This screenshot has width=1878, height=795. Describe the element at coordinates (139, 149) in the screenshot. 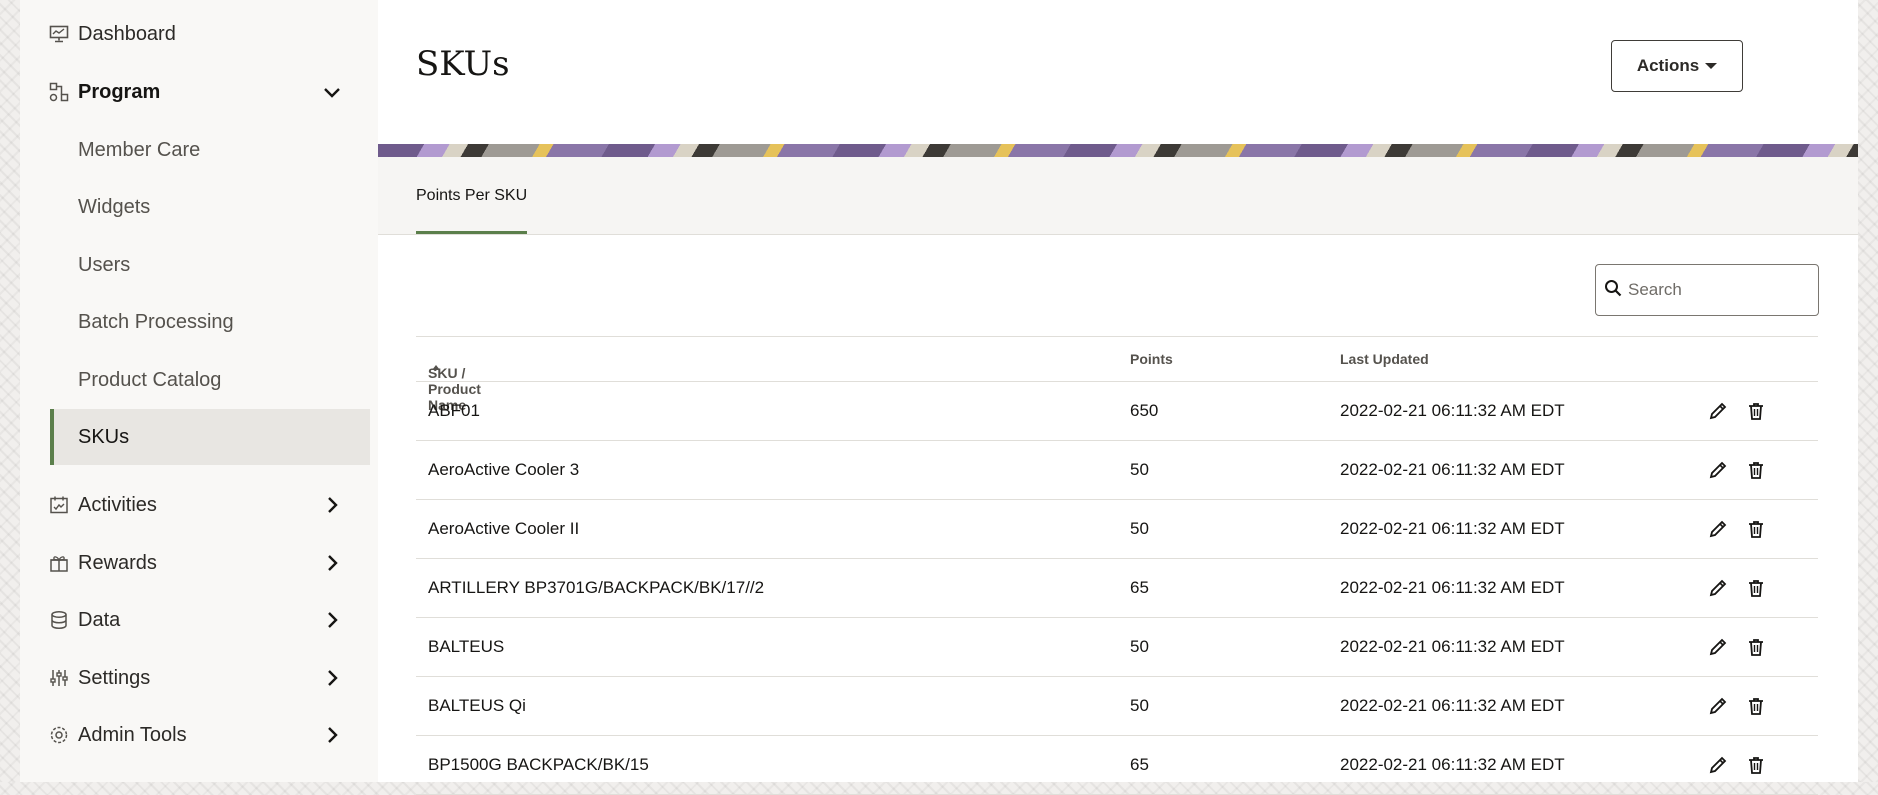

I see `sidebar-item-label: Member Care` at that location.